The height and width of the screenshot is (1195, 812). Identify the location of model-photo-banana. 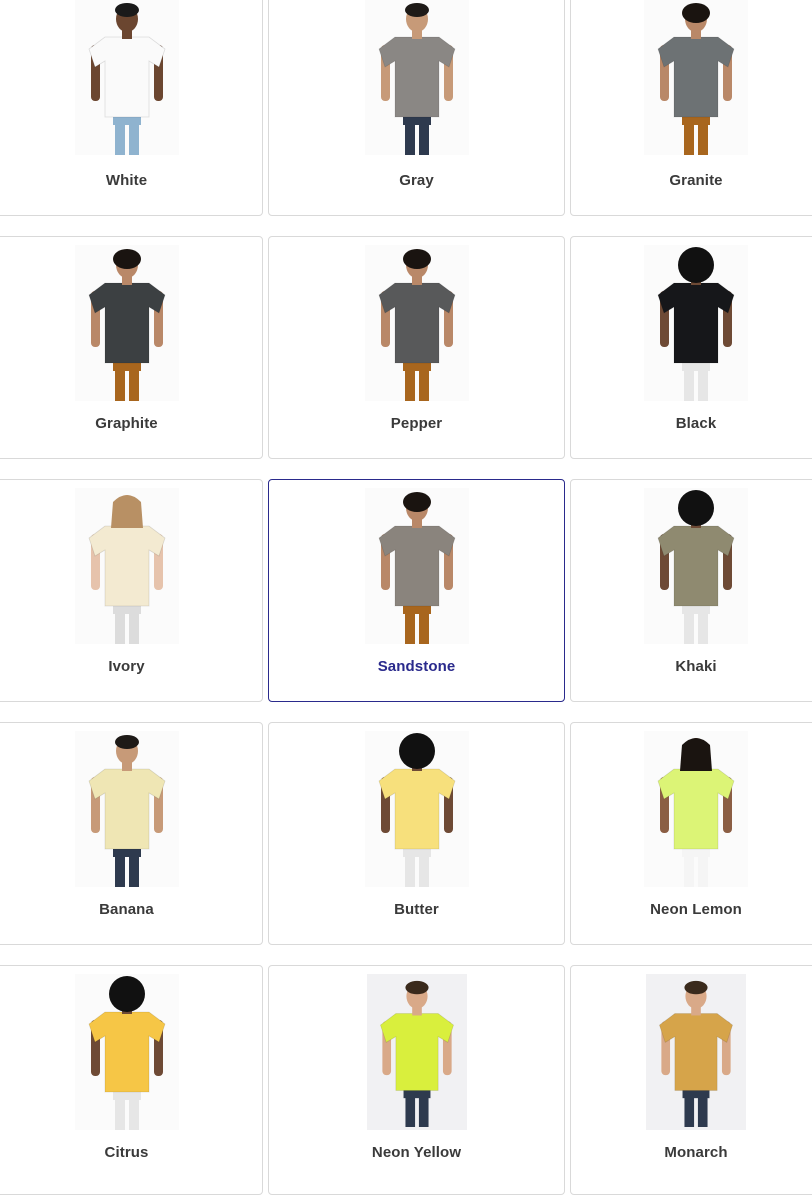
(126, 809).